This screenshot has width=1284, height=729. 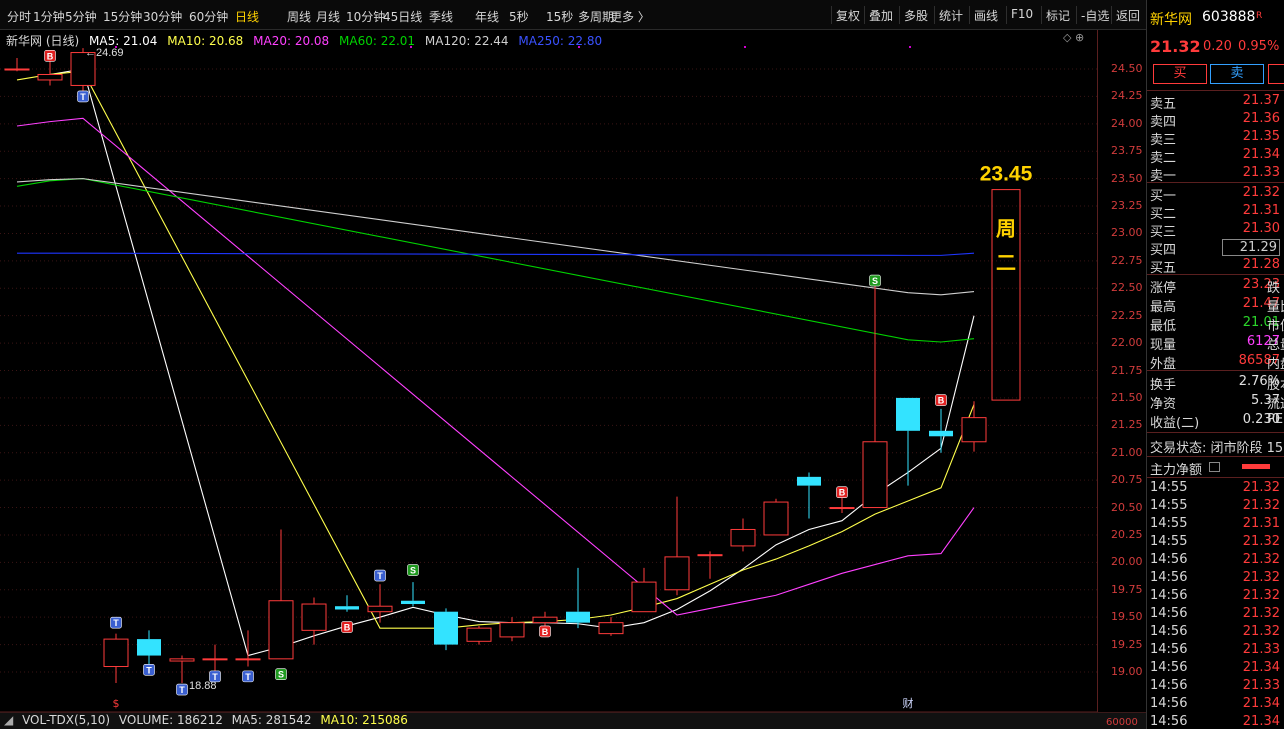 What do you see at coordinates (1127, 68) in the screenshot?
I see `price-tick-label: 24.50` at bounding box center [1127, 68].